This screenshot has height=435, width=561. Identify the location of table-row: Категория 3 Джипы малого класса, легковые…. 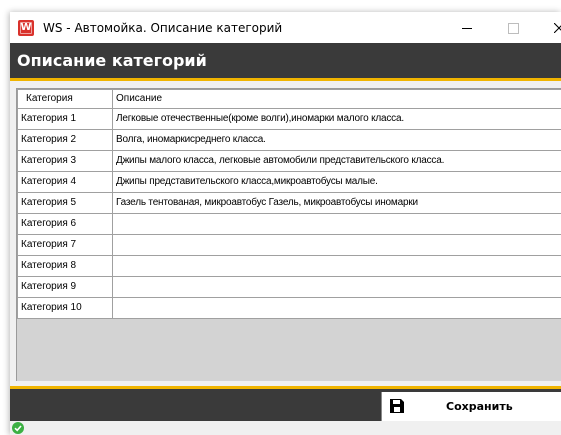
(289, 161).